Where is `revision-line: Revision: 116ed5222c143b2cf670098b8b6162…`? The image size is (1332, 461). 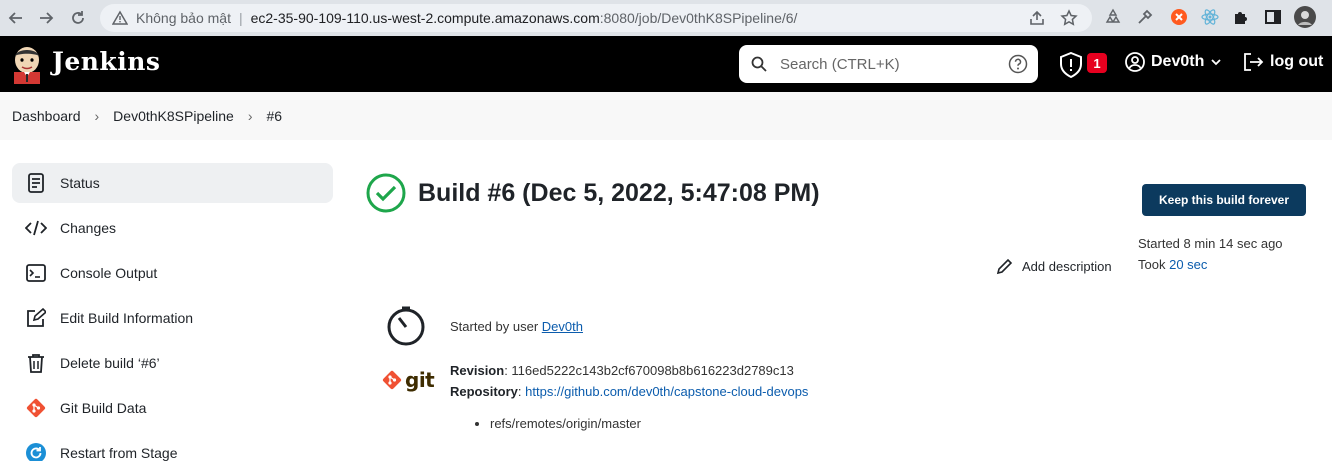 revision-line: Revision: 116ed5222c143b2cf670098b8b6162… is located at coordinates (622, 370).